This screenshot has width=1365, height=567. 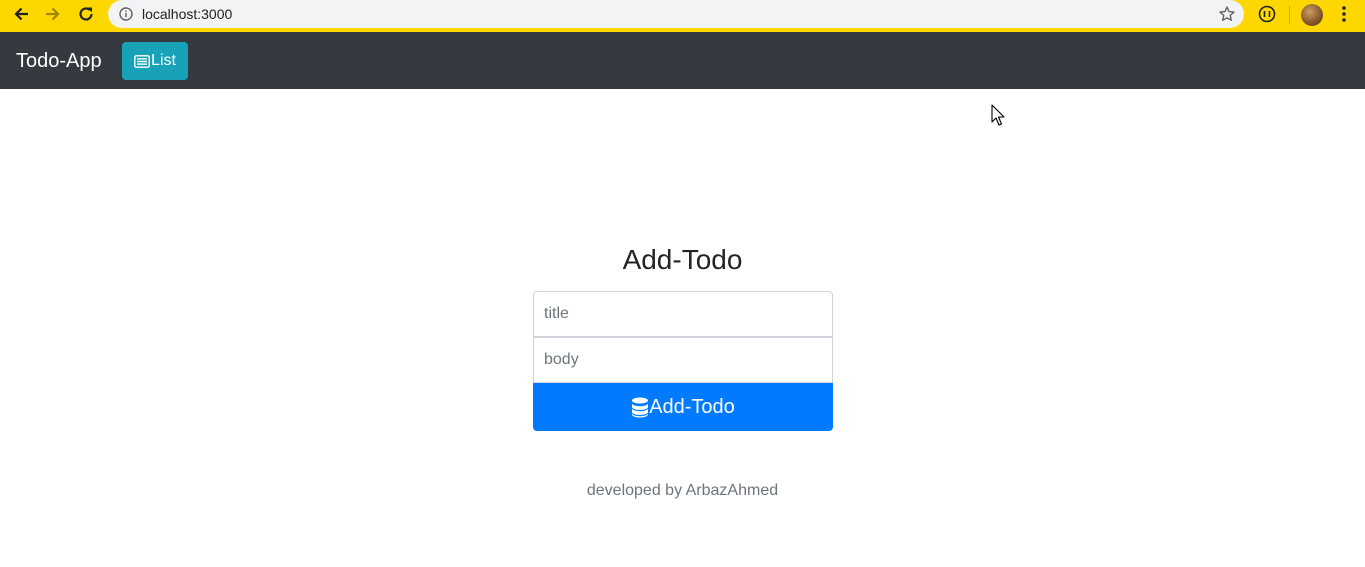 I want to click on url-text: localhost:3000, so click(x=187, y=14).